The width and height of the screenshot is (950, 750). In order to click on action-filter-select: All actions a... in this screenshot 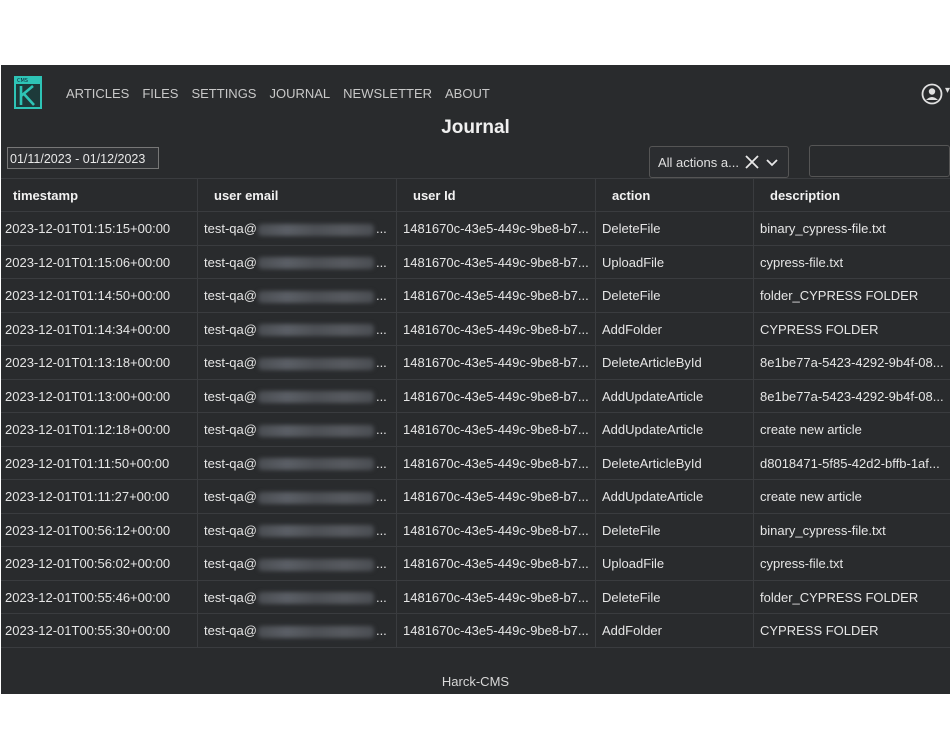, I will do `click(719, 162)`.